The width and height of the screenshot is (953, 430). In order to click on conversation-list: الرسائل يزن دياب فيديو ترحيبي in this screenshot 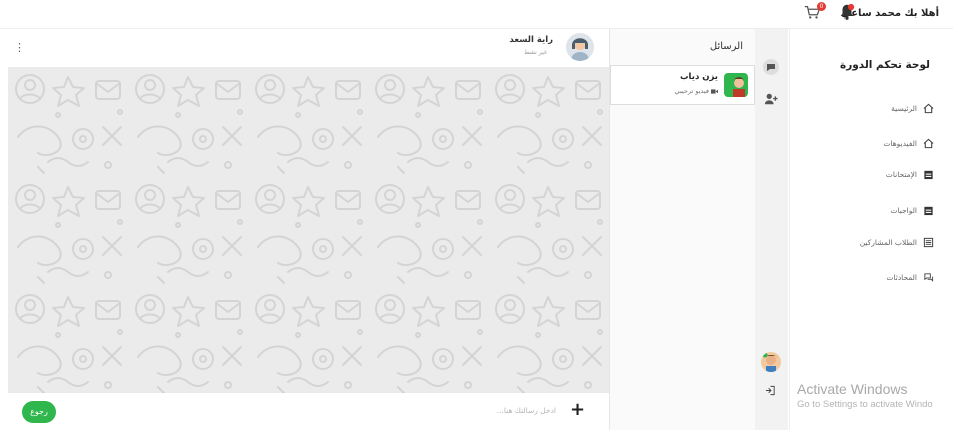, I will do `click(682, 229)`.